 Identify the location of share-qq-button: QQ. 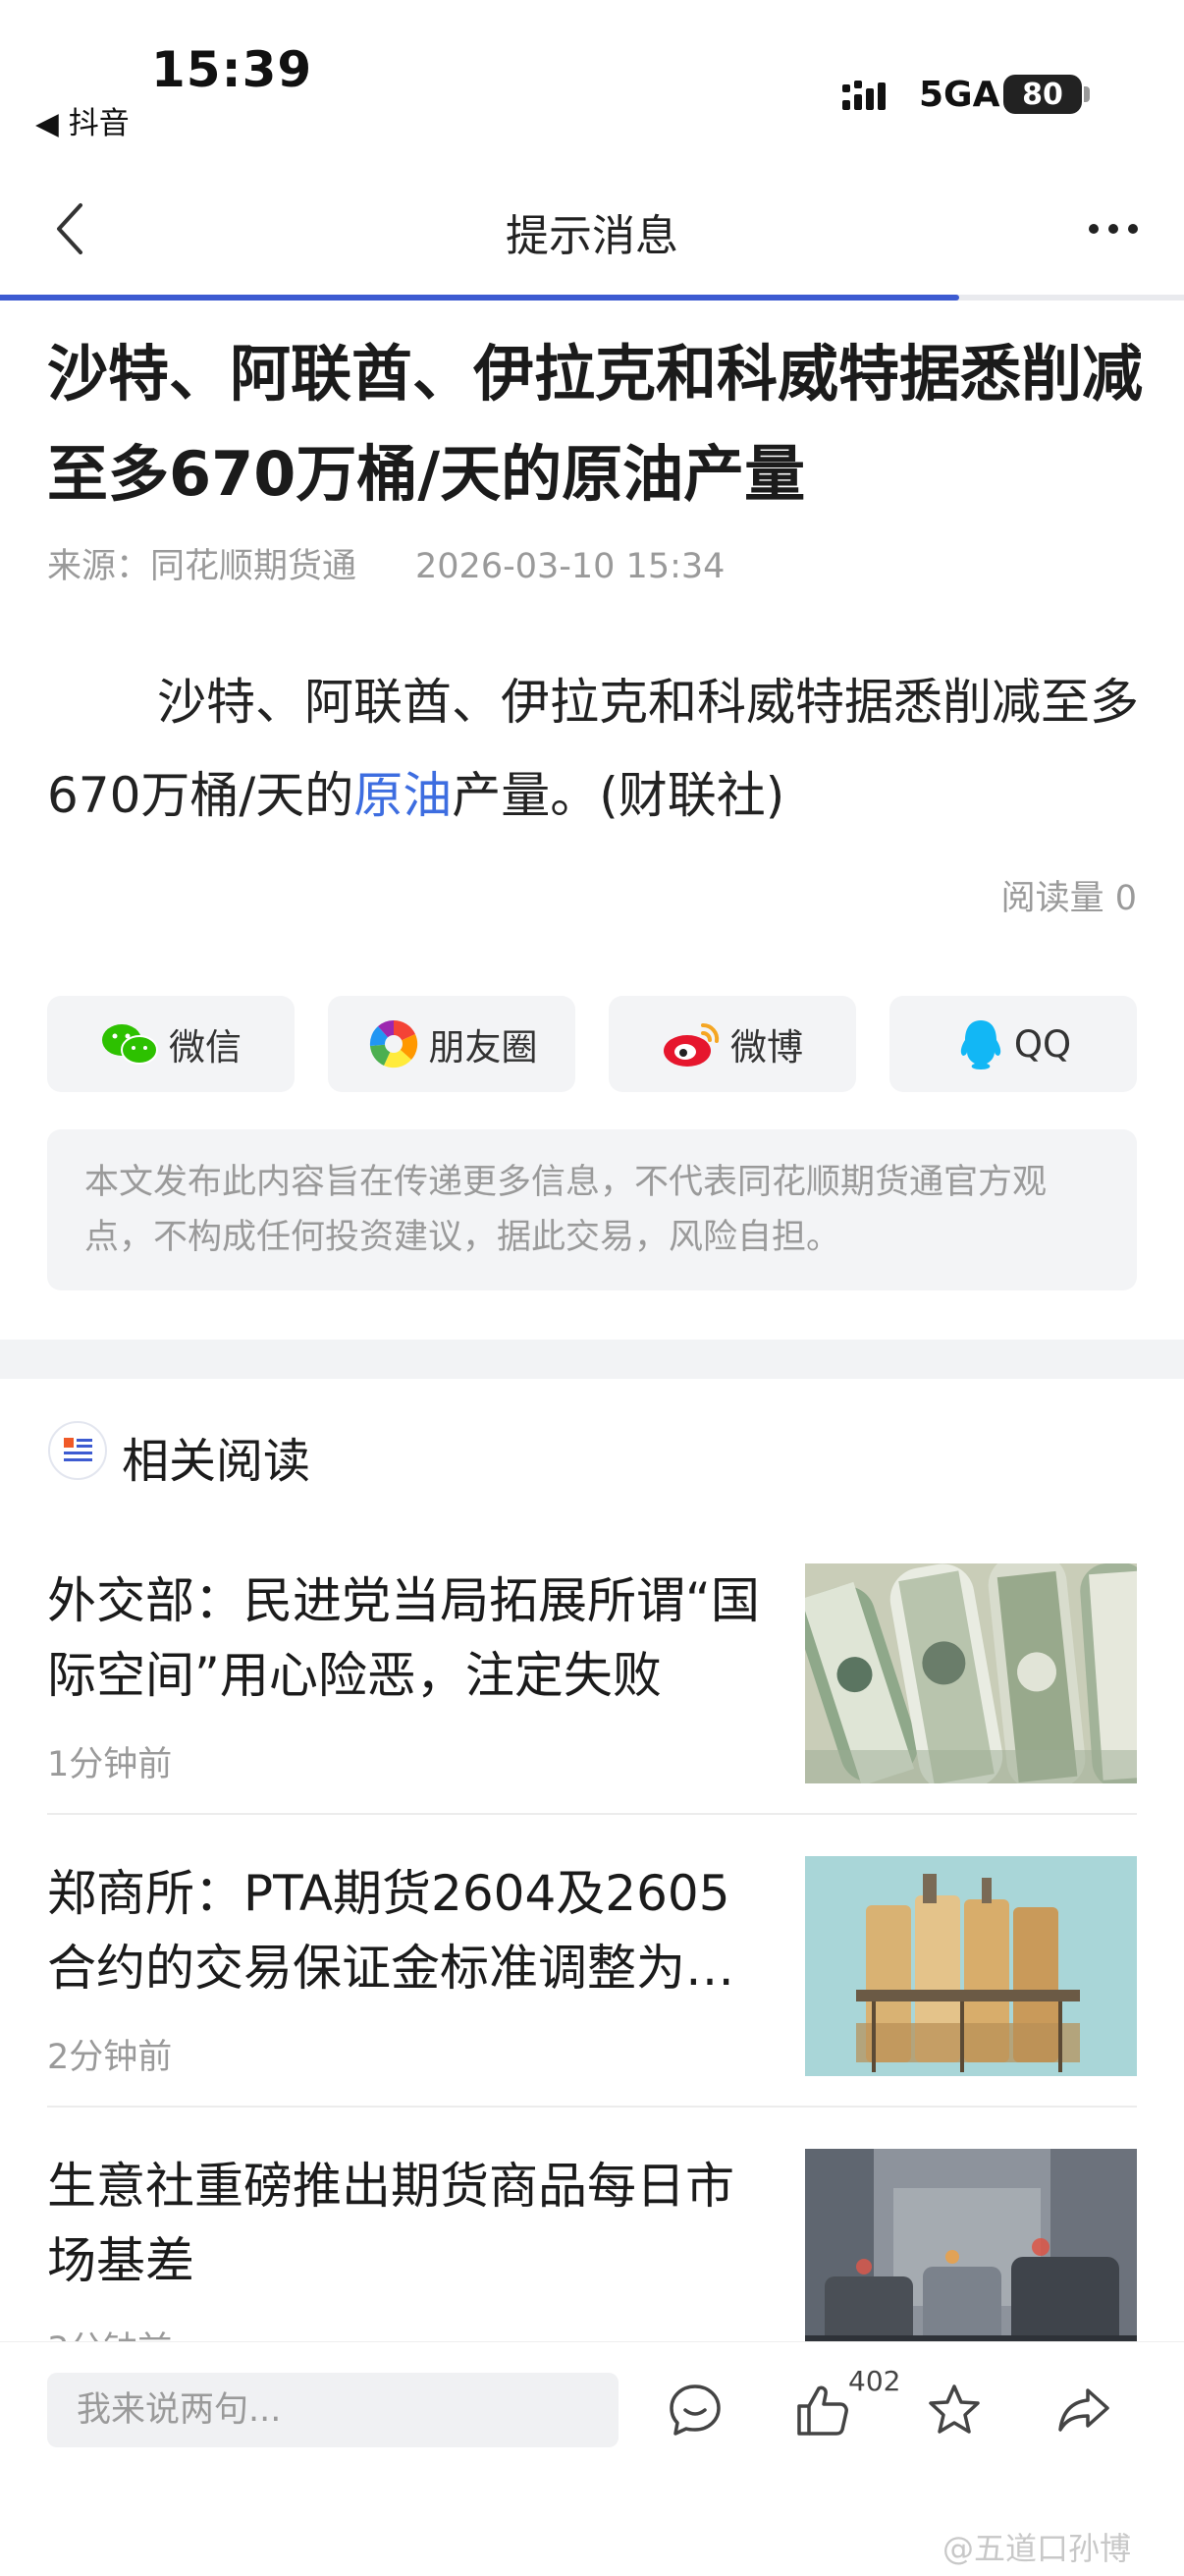
(1013, 1044).